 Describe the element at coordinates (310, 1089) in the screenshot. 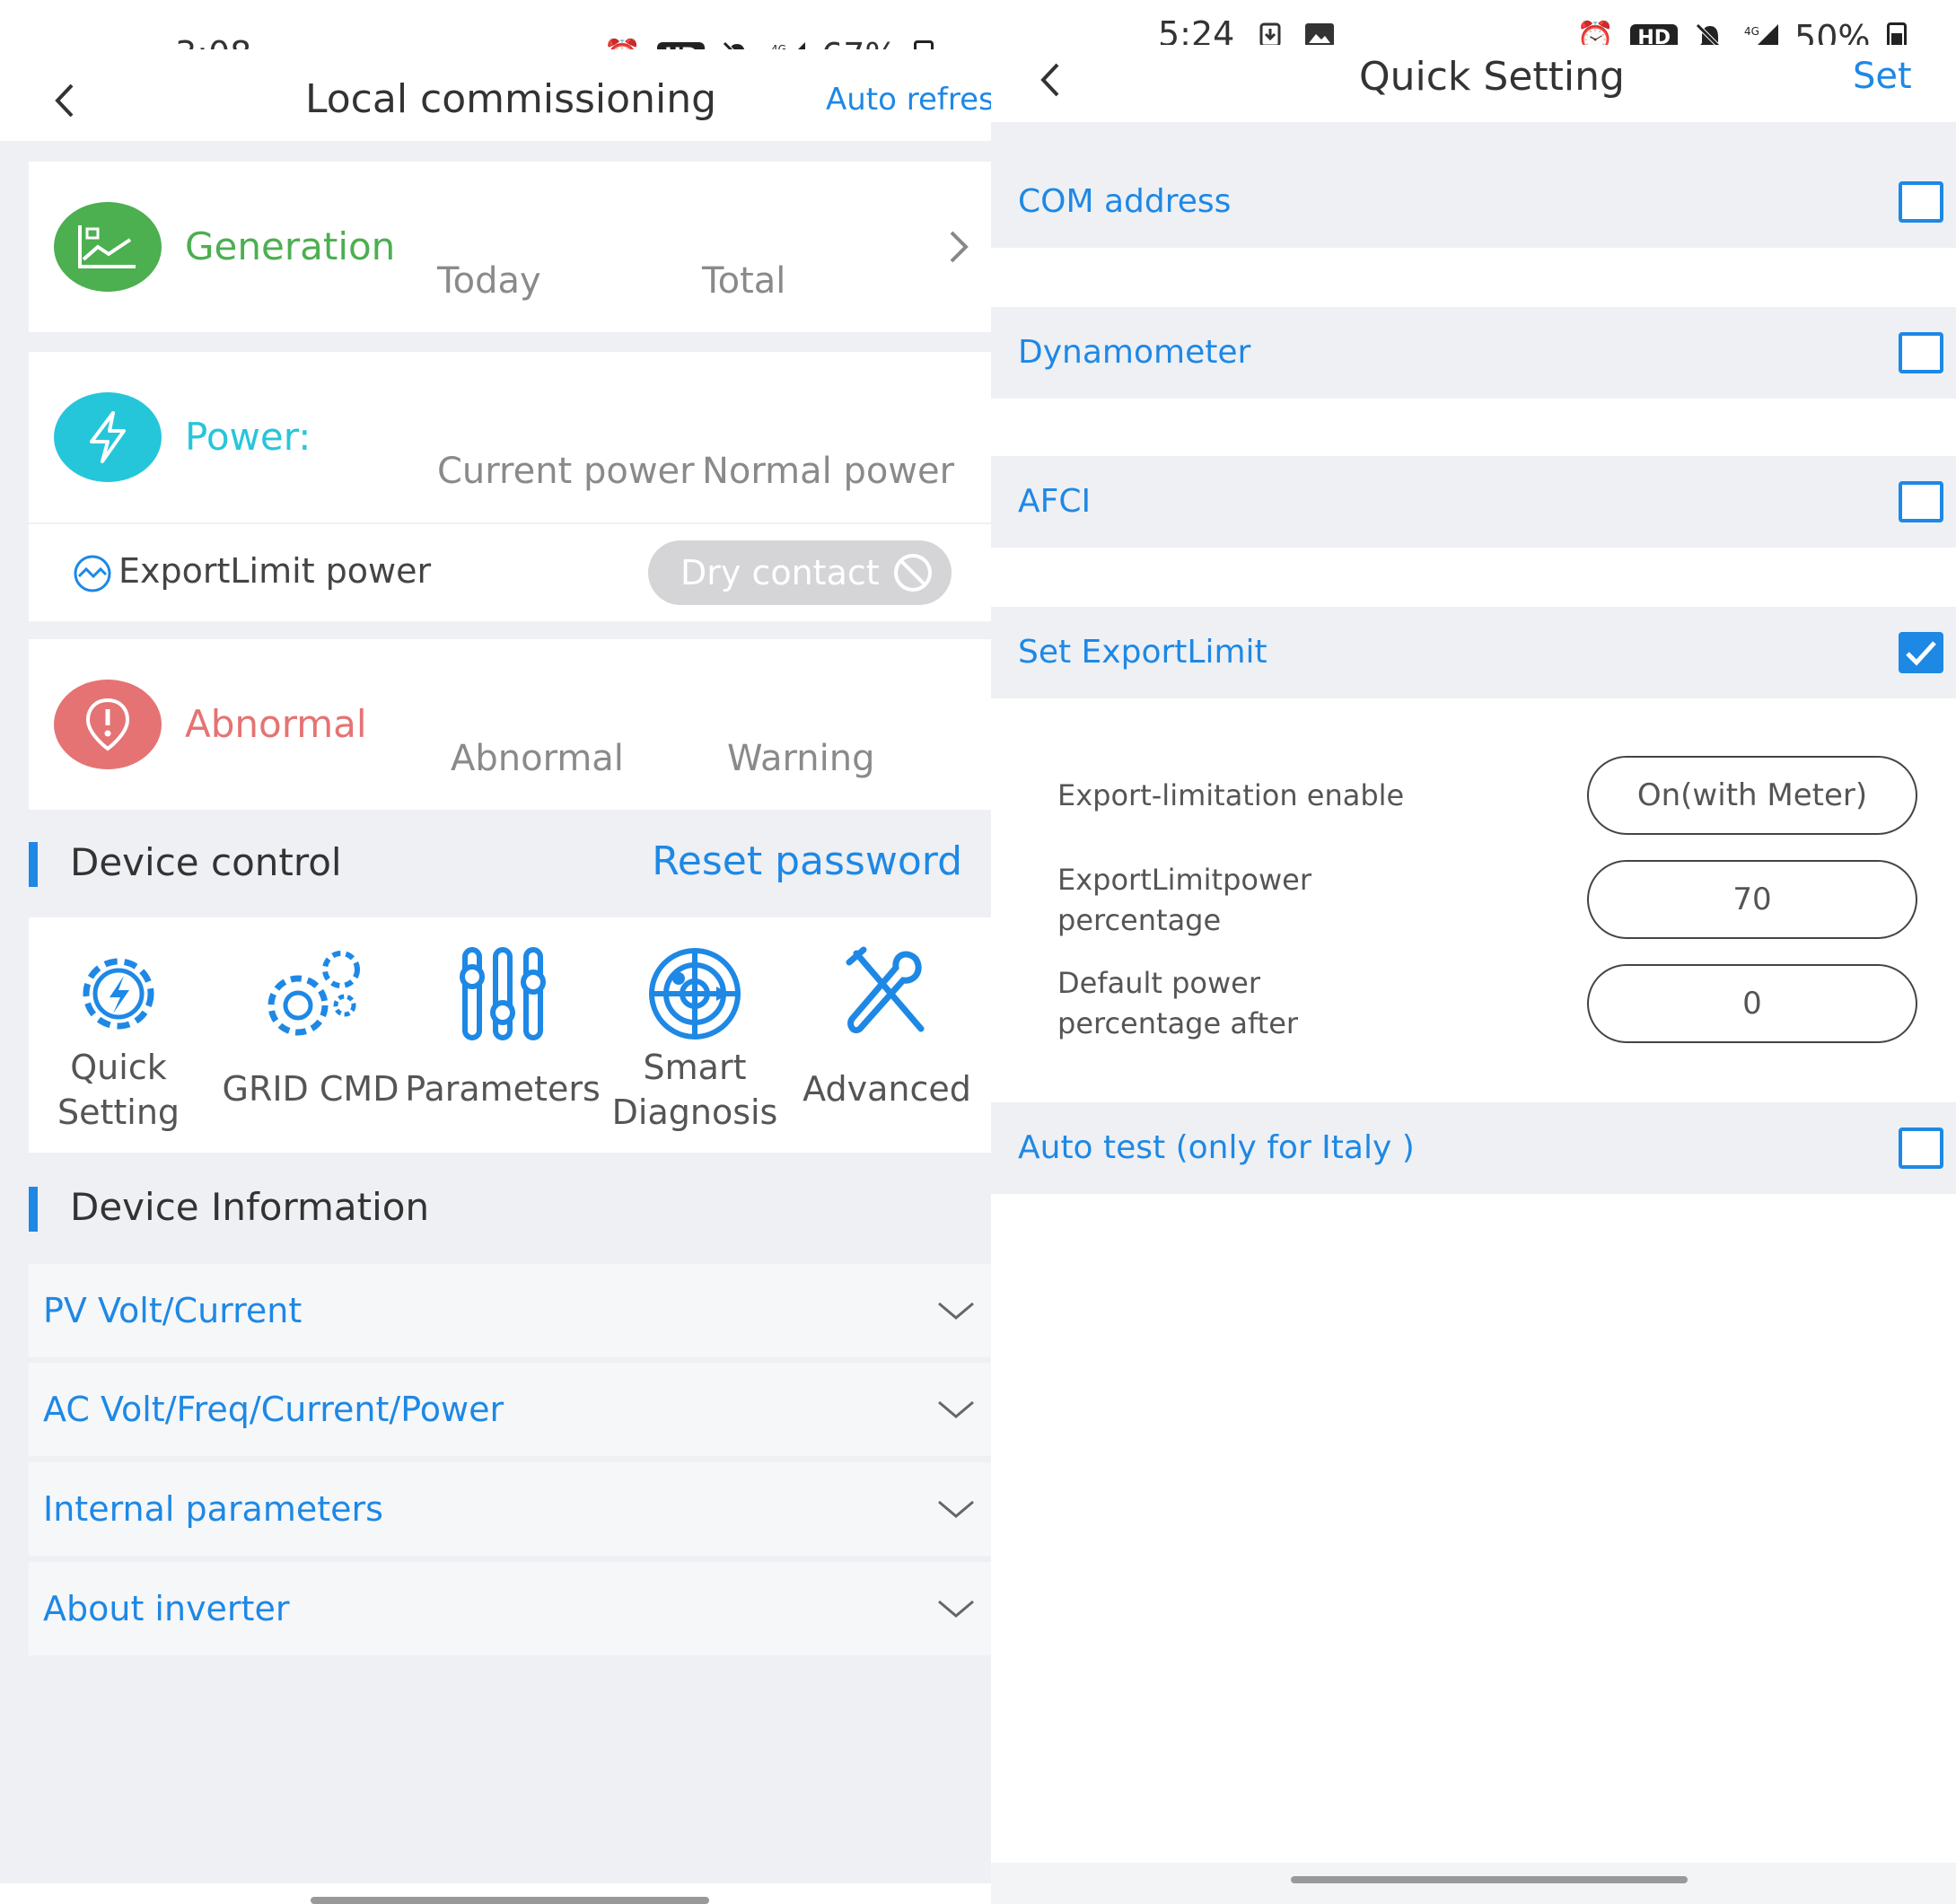

I see `grid-cmd-label: GRID CMD` at that location.